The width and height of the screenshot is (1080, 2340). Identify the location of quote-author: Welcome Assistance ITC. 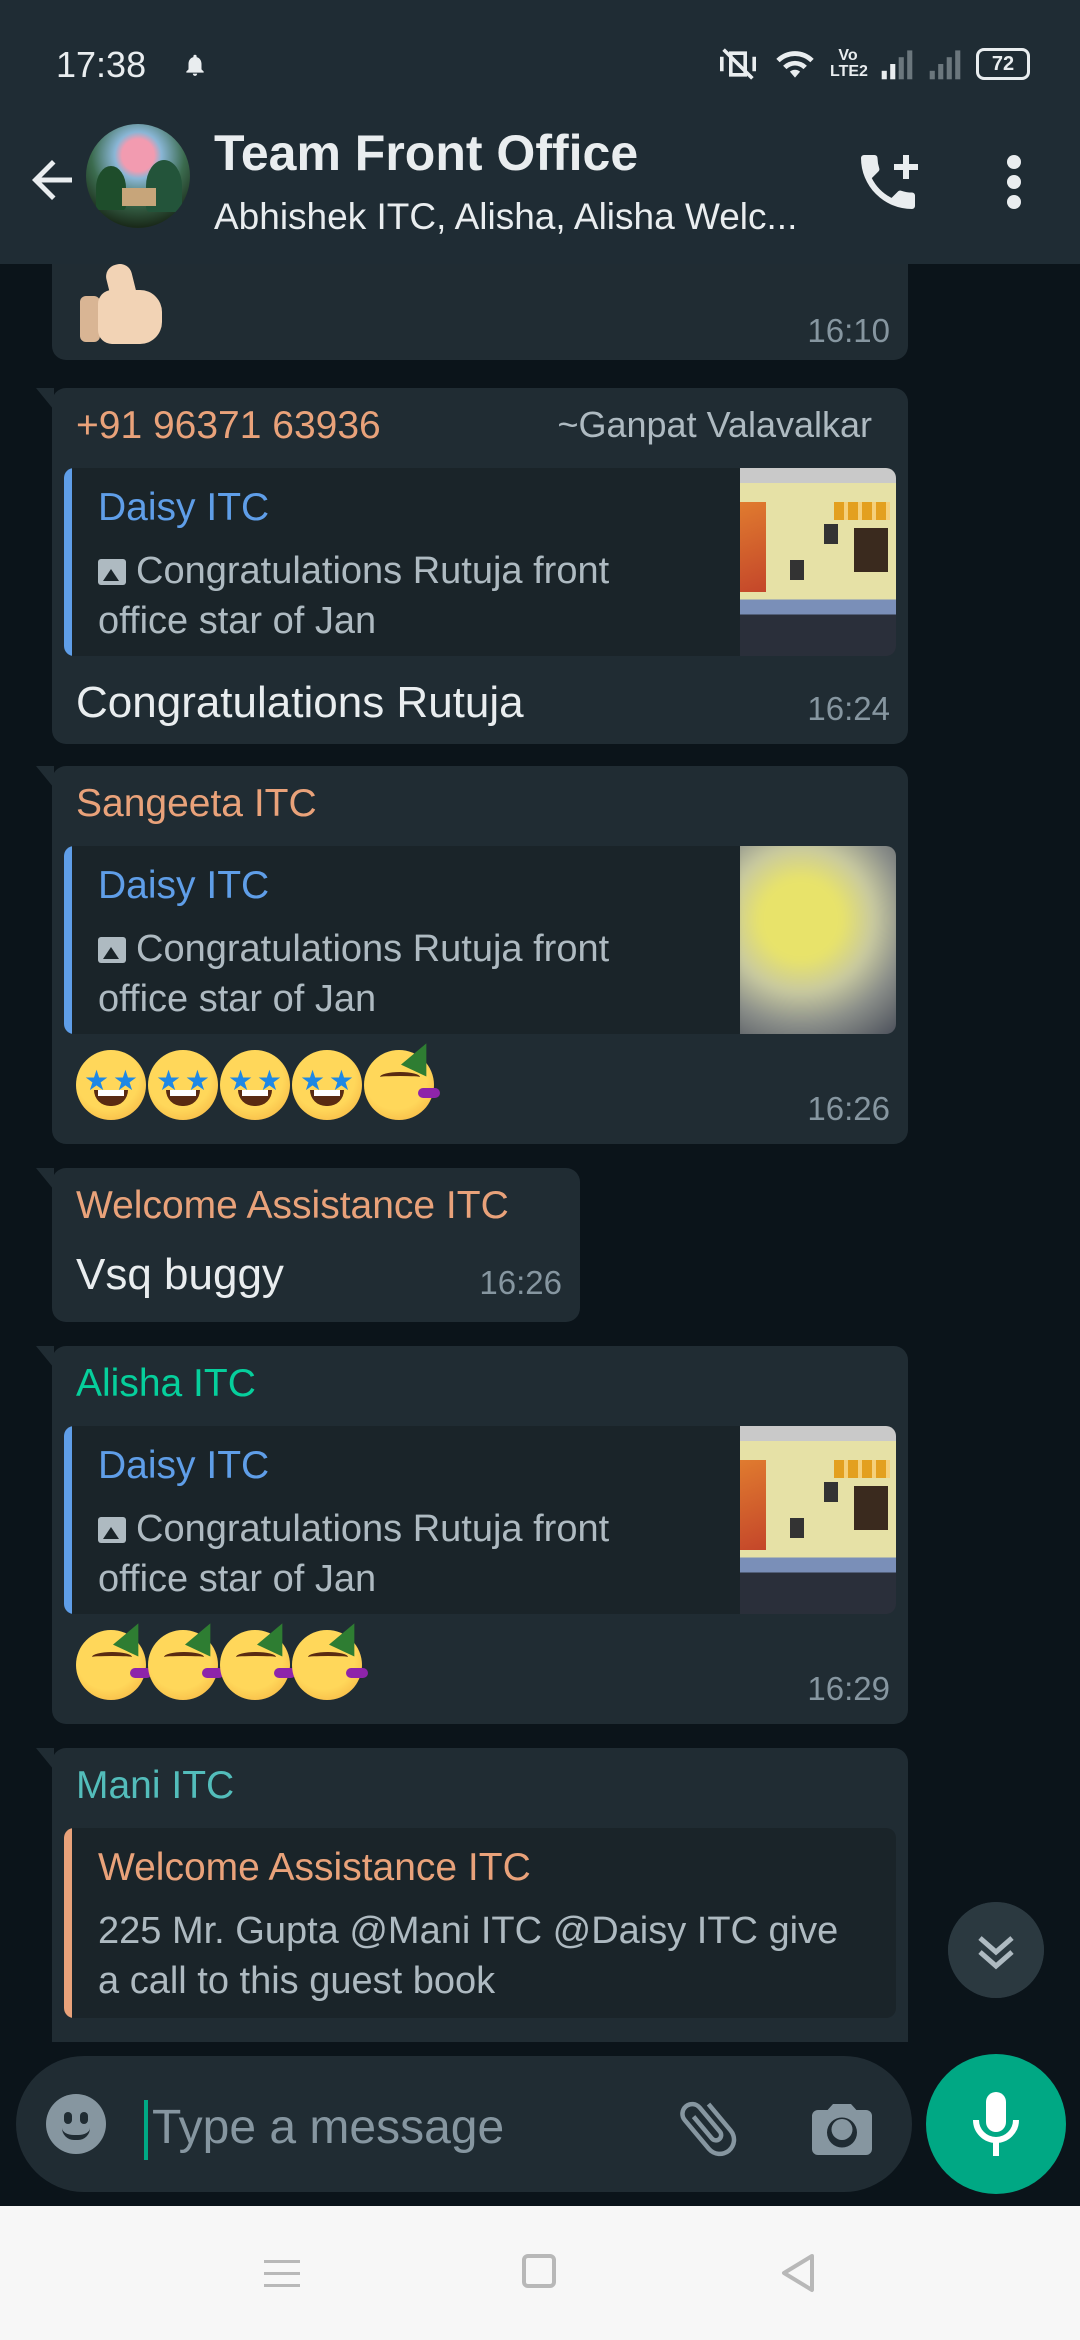
(314, 1867).